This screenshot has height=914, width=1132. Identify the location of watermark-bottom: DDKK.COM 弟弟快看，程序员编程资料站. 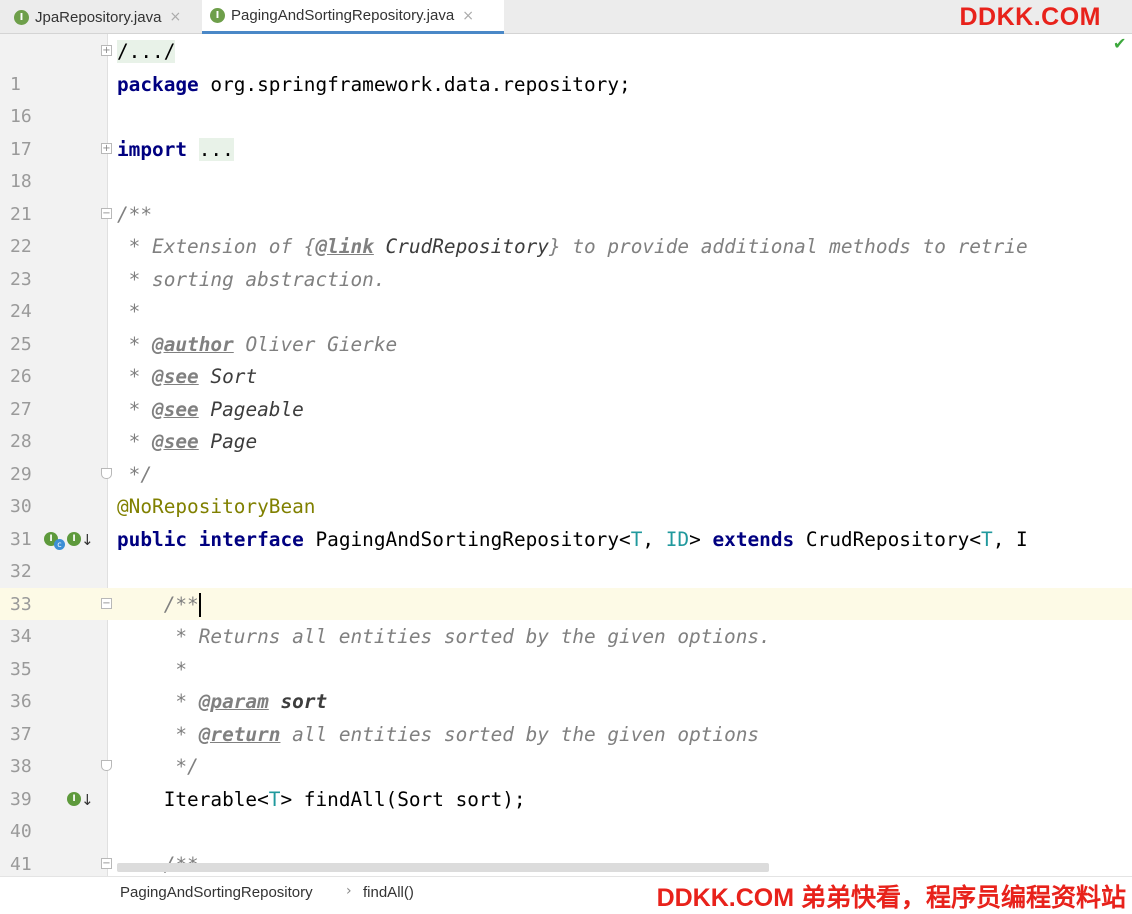
(891, 898).